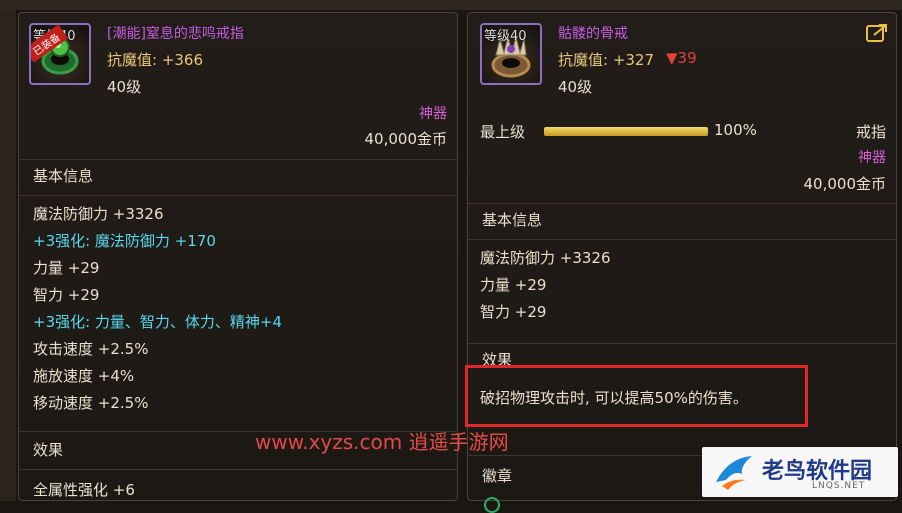 Image resolution: width=902 pixels, height=513 pixels. I want to click on item-name: 骷髅的骨戒, so click(593, 34).